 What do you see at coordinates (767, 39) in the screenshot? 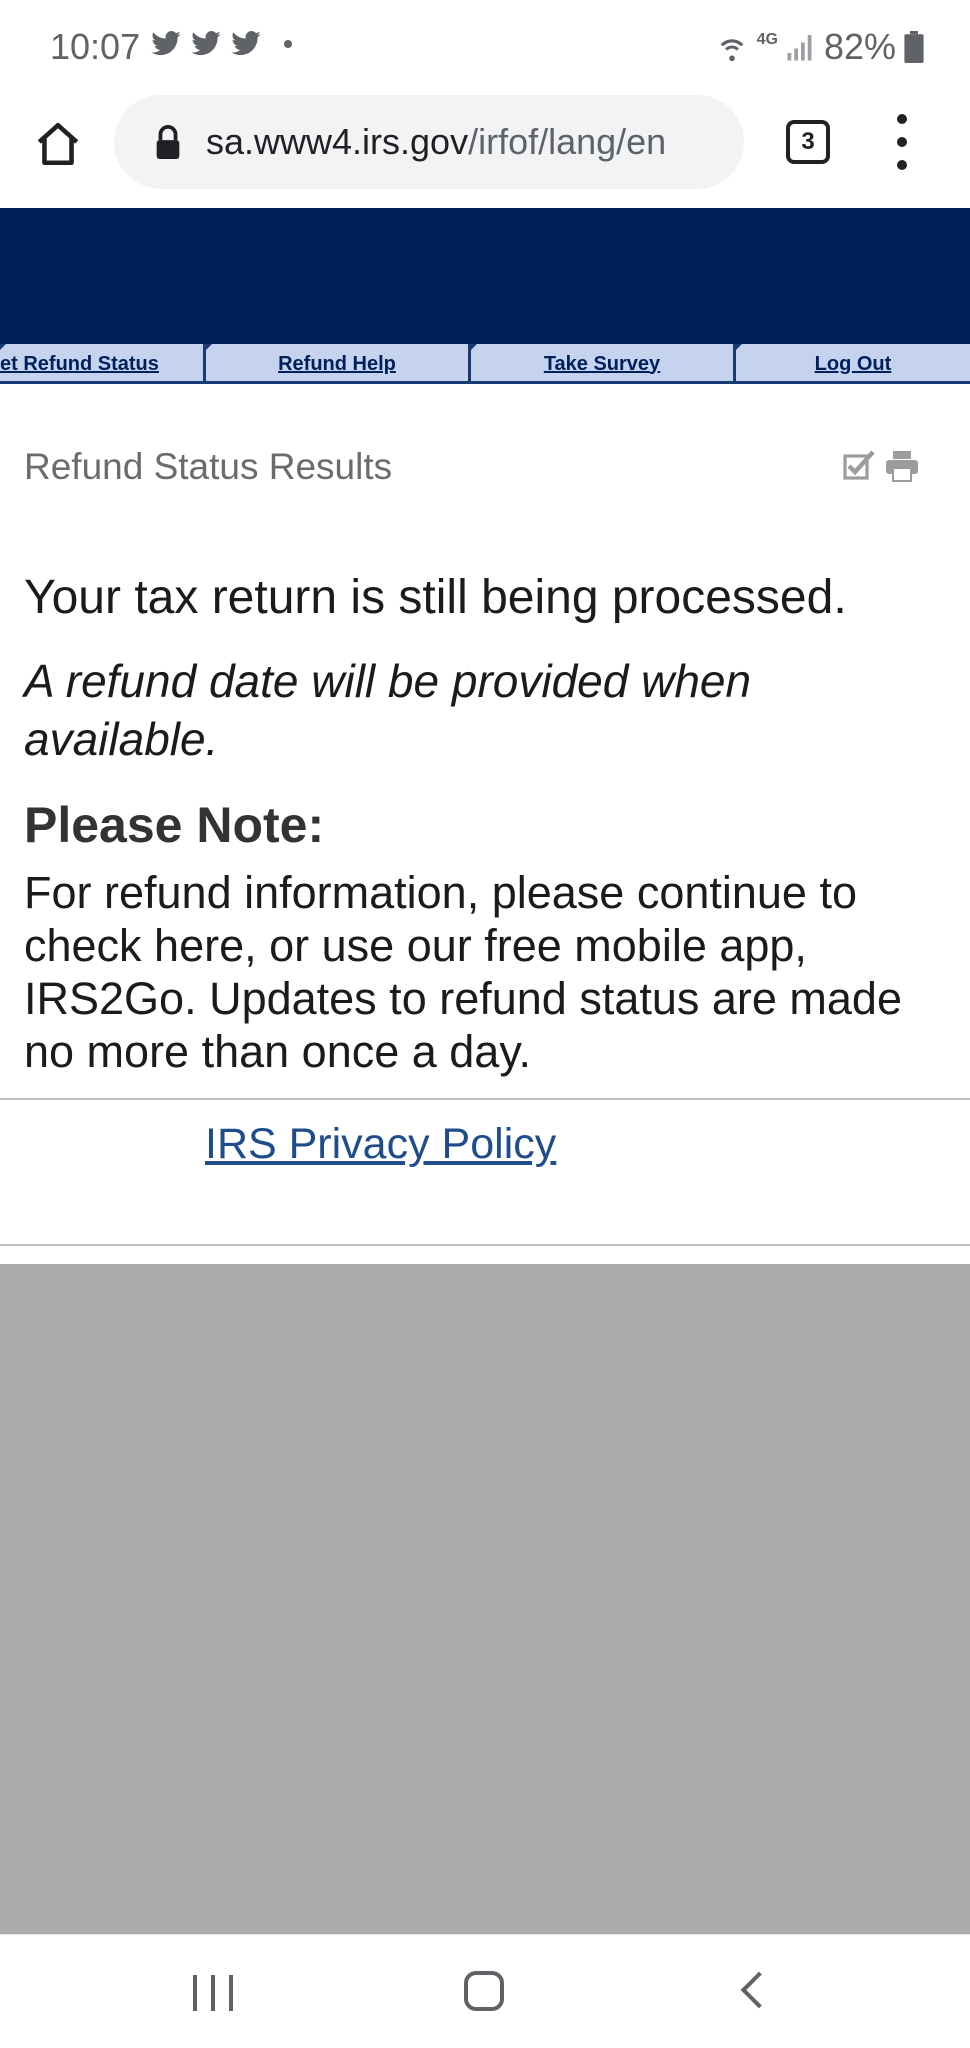
I see `network-type: 4G` at bounding box center [767, 39].